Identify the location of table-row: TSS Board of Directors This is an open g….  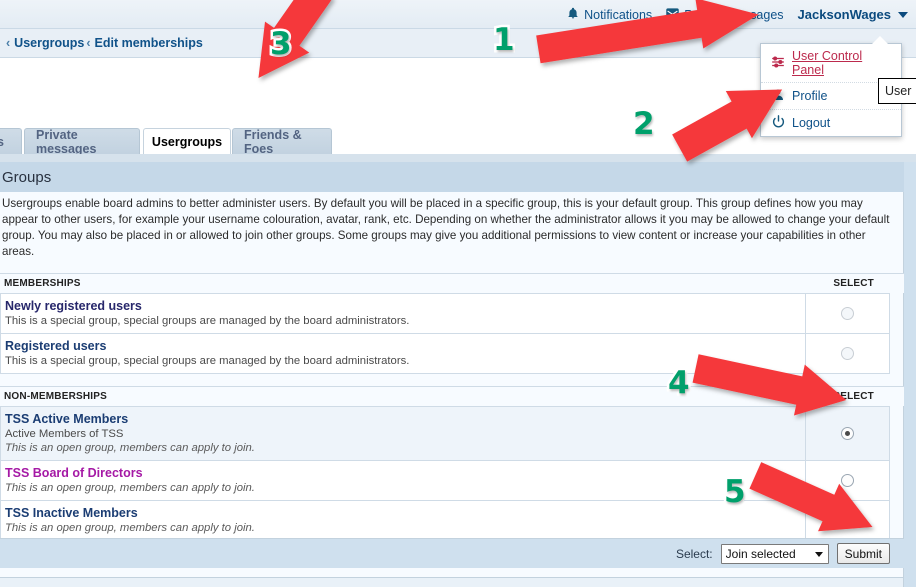
(445, 481).